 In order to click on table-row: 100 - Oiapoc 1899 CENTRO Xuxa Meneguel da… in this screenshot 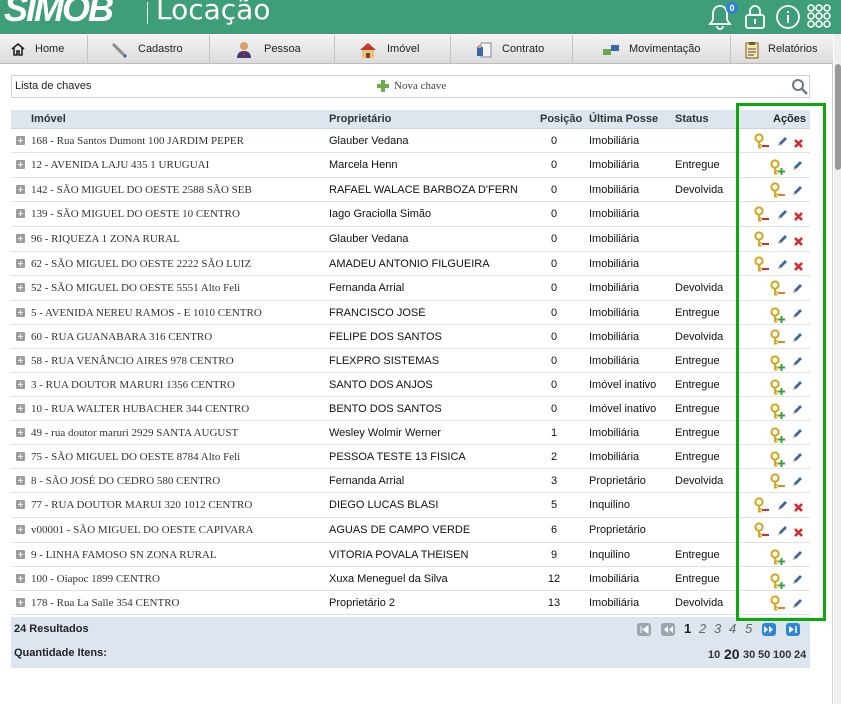, I will do `click(410, 579)`.